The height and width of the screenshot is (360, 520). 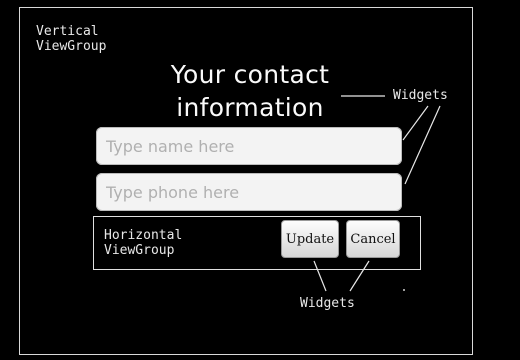 I want to click on name-field-pointer-line, so click(x=415, y=123).